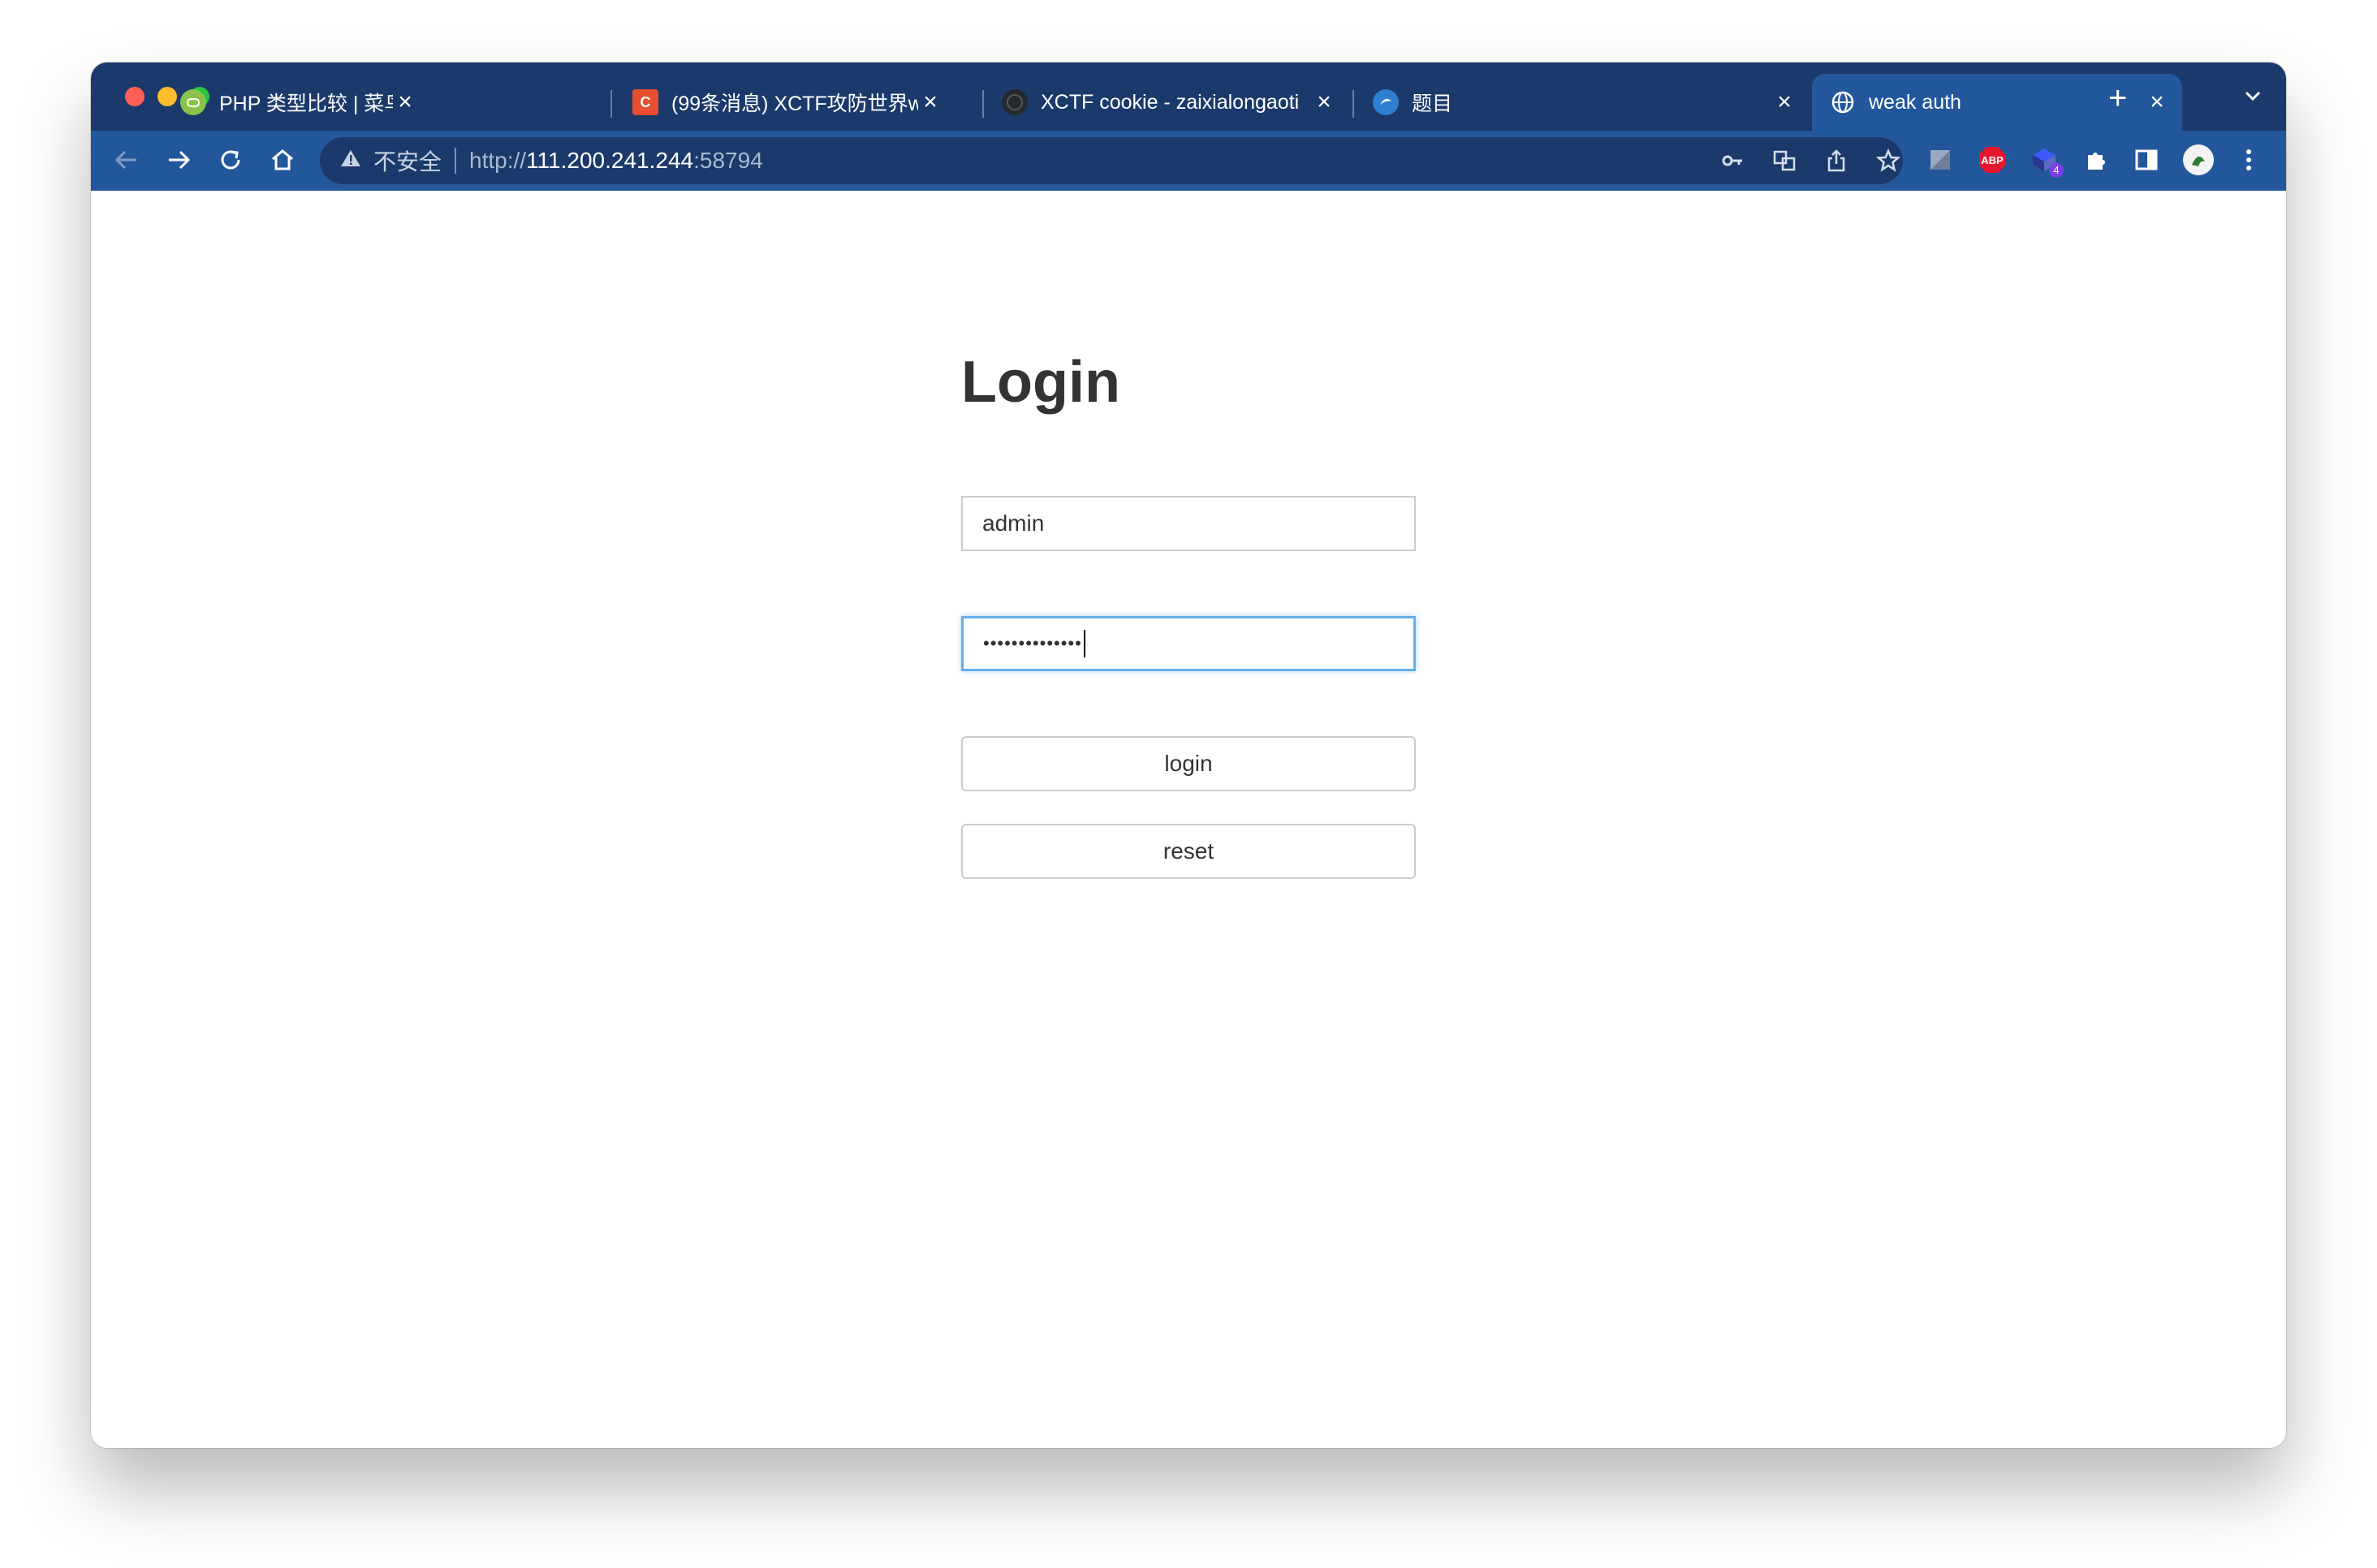 The image size is (2377, 1568). Describe the element at coordinates (1888, 161) in the screenshot. I see `bookmark-star-icon` at that location.